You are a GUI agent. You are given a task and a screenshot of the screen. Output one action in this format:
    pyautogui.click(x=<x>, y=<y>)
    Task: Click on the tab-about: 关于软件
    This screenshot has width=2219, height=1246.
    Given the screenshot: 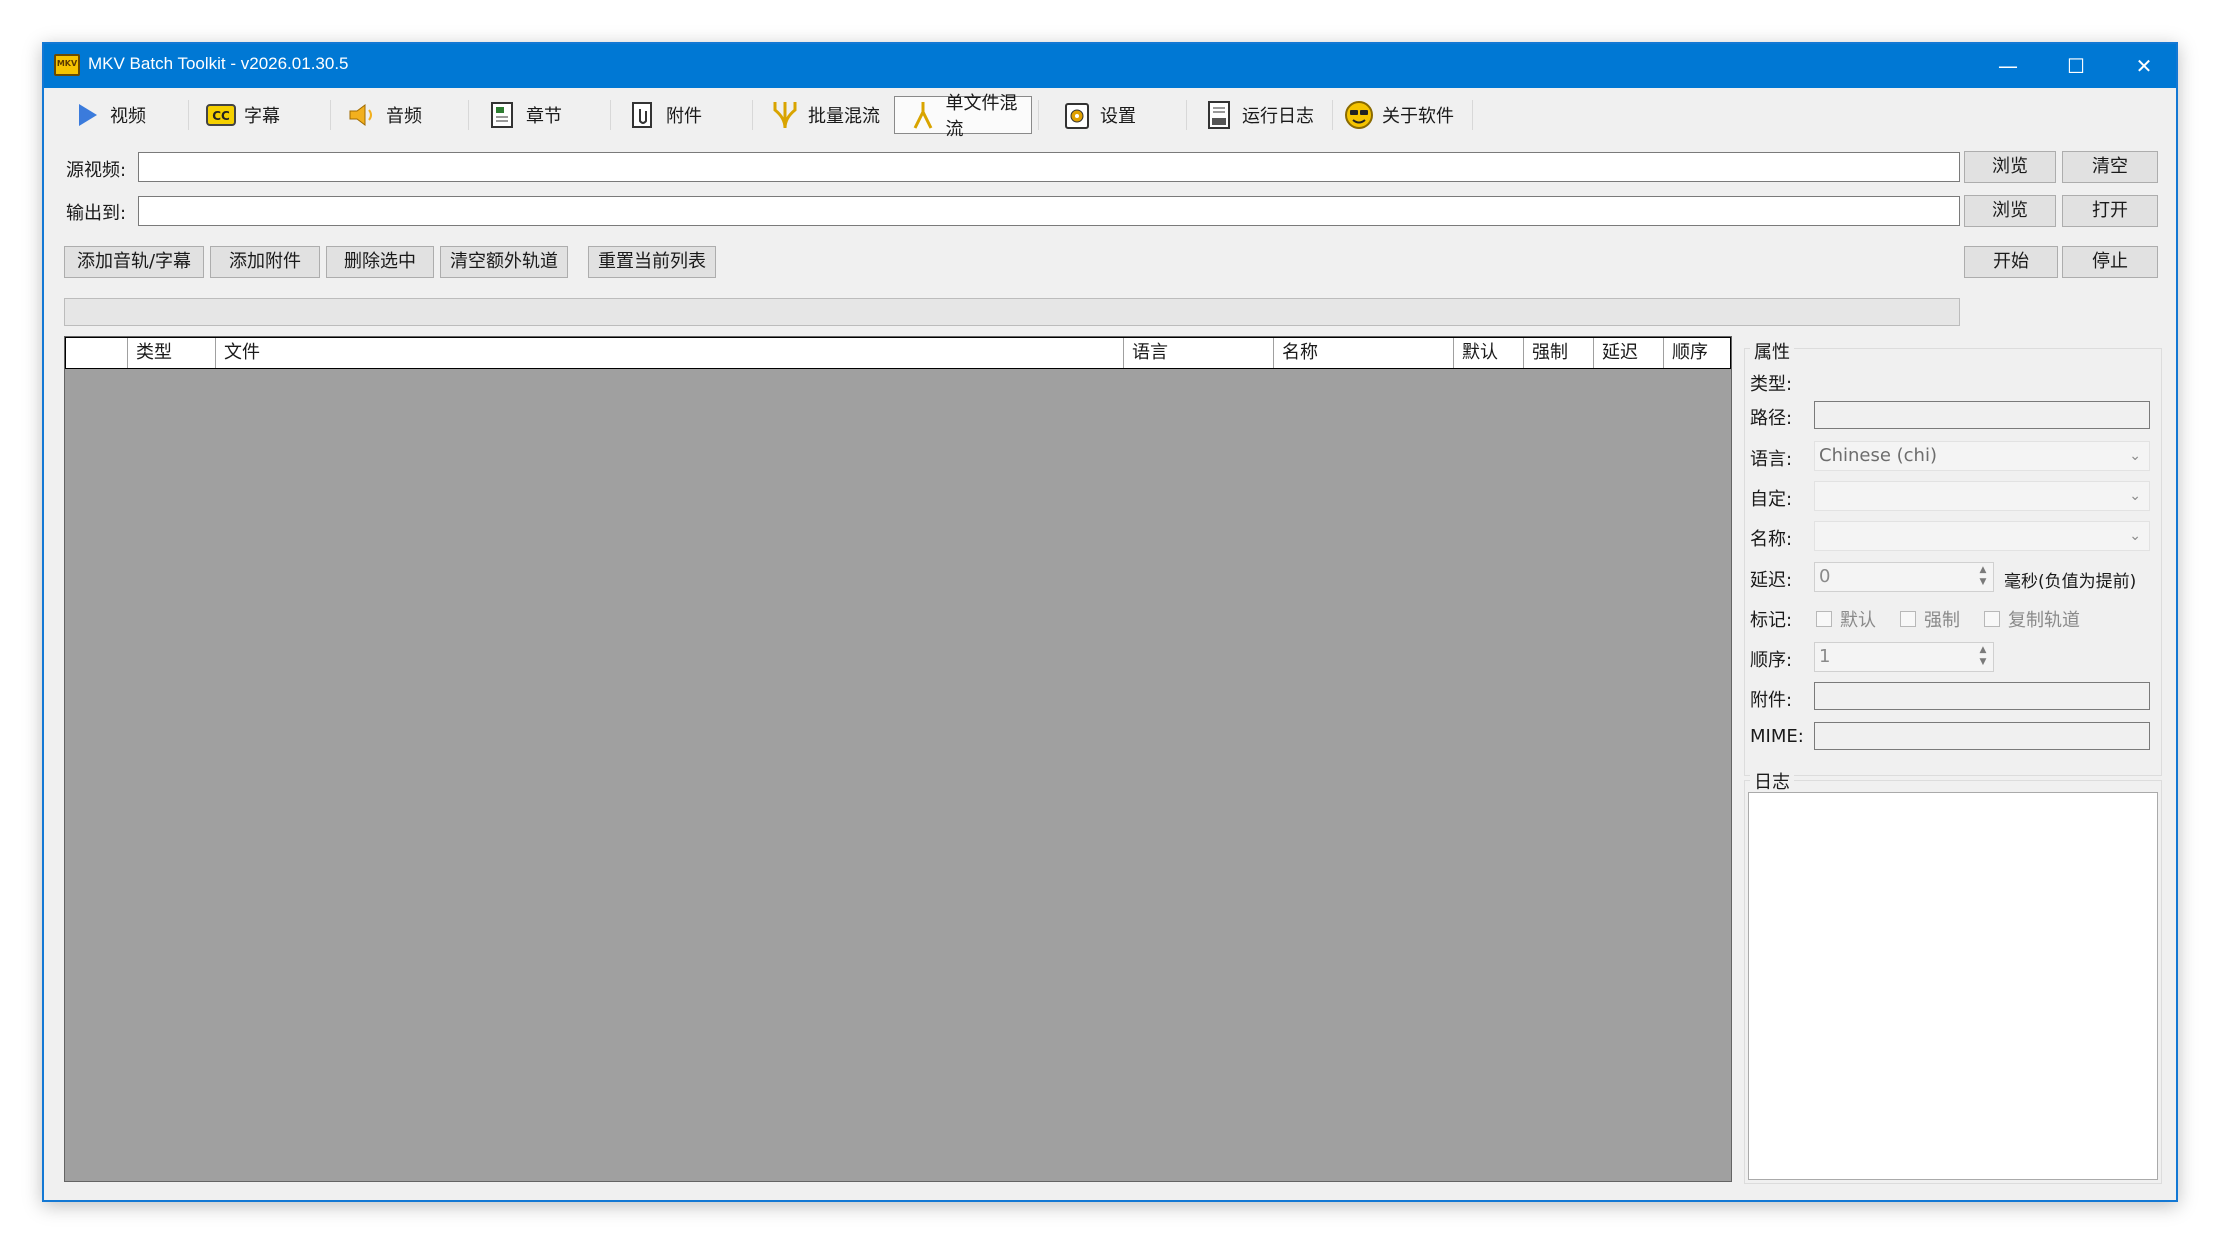 What is the action you would take?
    pyautogui.click(x=1399, y=115)
    